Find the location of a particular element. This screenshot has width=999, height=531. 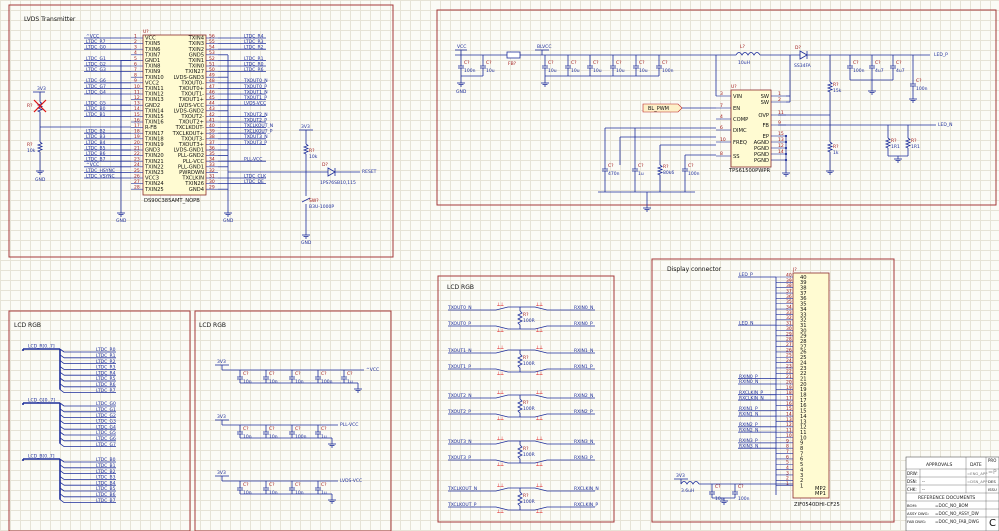

lcd-cap-2-1-val: 10n is located at coordinates (273, 493).